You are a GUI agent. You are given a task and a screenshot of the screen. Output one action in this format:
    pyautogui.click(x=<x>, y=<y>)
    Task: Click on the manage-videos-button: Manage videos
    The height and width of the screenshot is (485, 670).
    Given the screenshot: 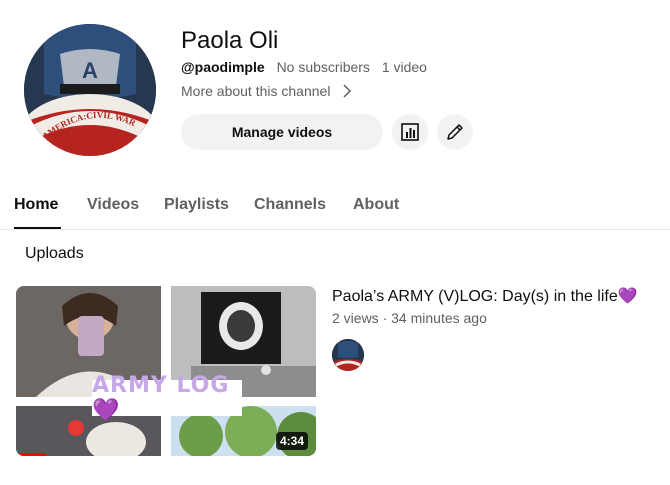 What is the action you would take?
    pyautogui.click(x=282, y=132)
    